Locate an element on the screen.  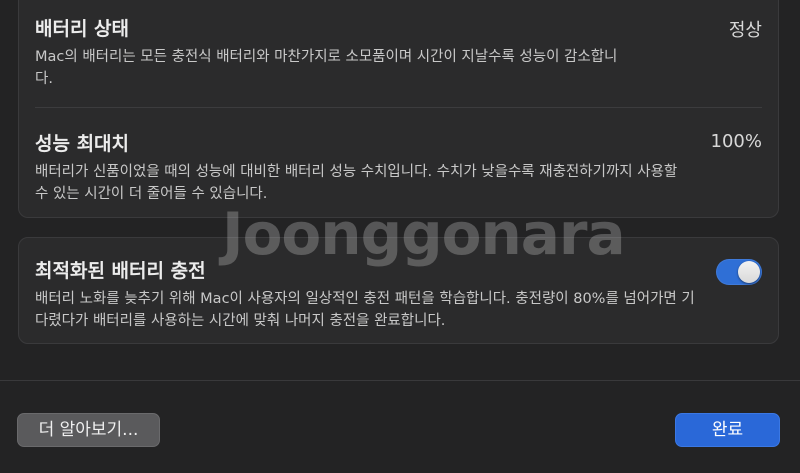
optimized-charging-title: 최적화된 배터리 충전 is located at coordinates (120, 271).